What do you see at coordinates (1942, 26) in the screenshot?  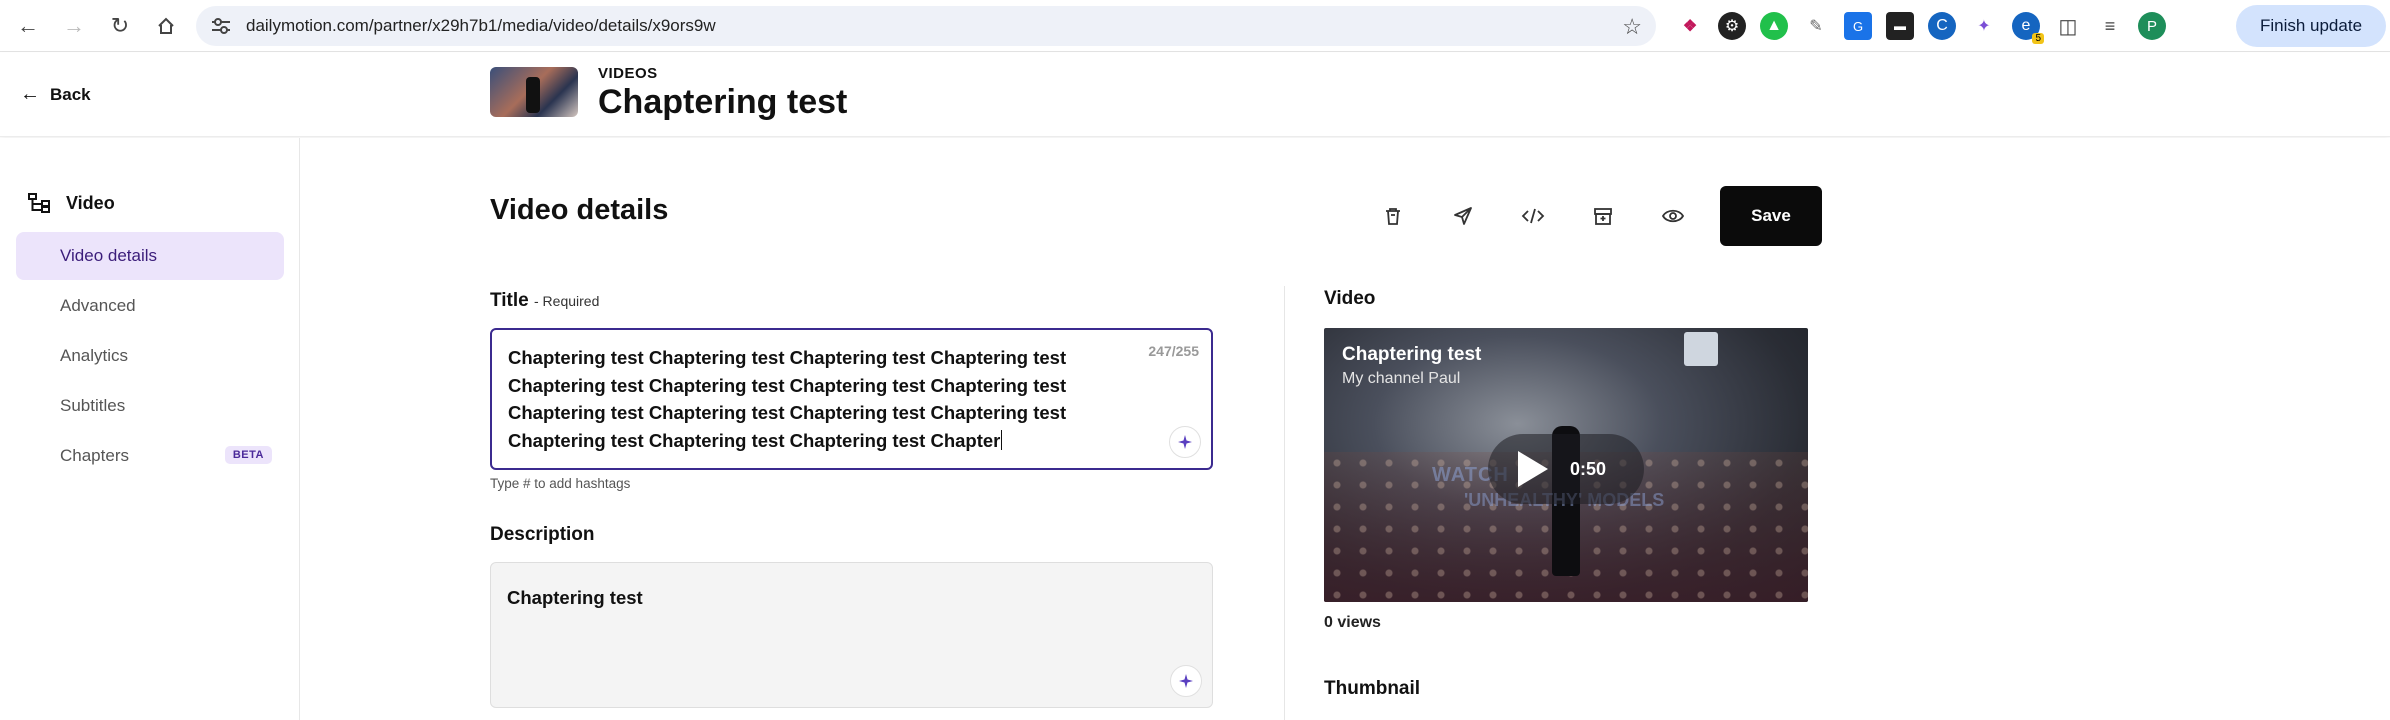 I see `extension-blue-circle-icon: C` at bounding box center [1942, 26].